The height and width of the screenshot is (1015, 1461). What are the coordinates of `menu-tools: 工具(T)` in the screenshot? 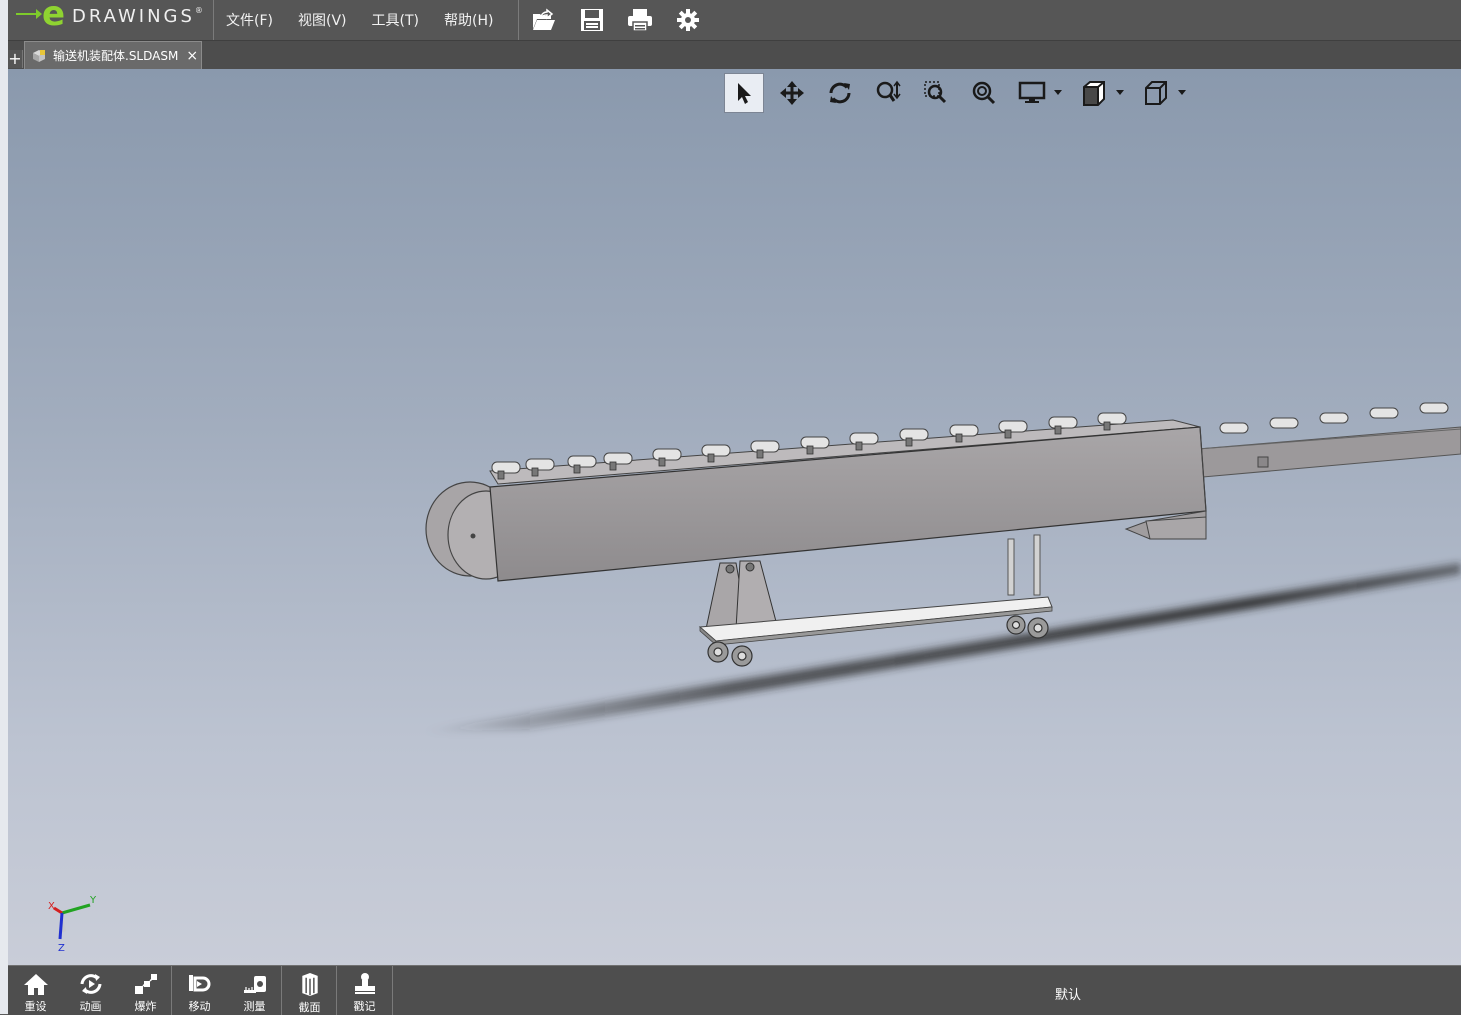 It's located at (395, 20).